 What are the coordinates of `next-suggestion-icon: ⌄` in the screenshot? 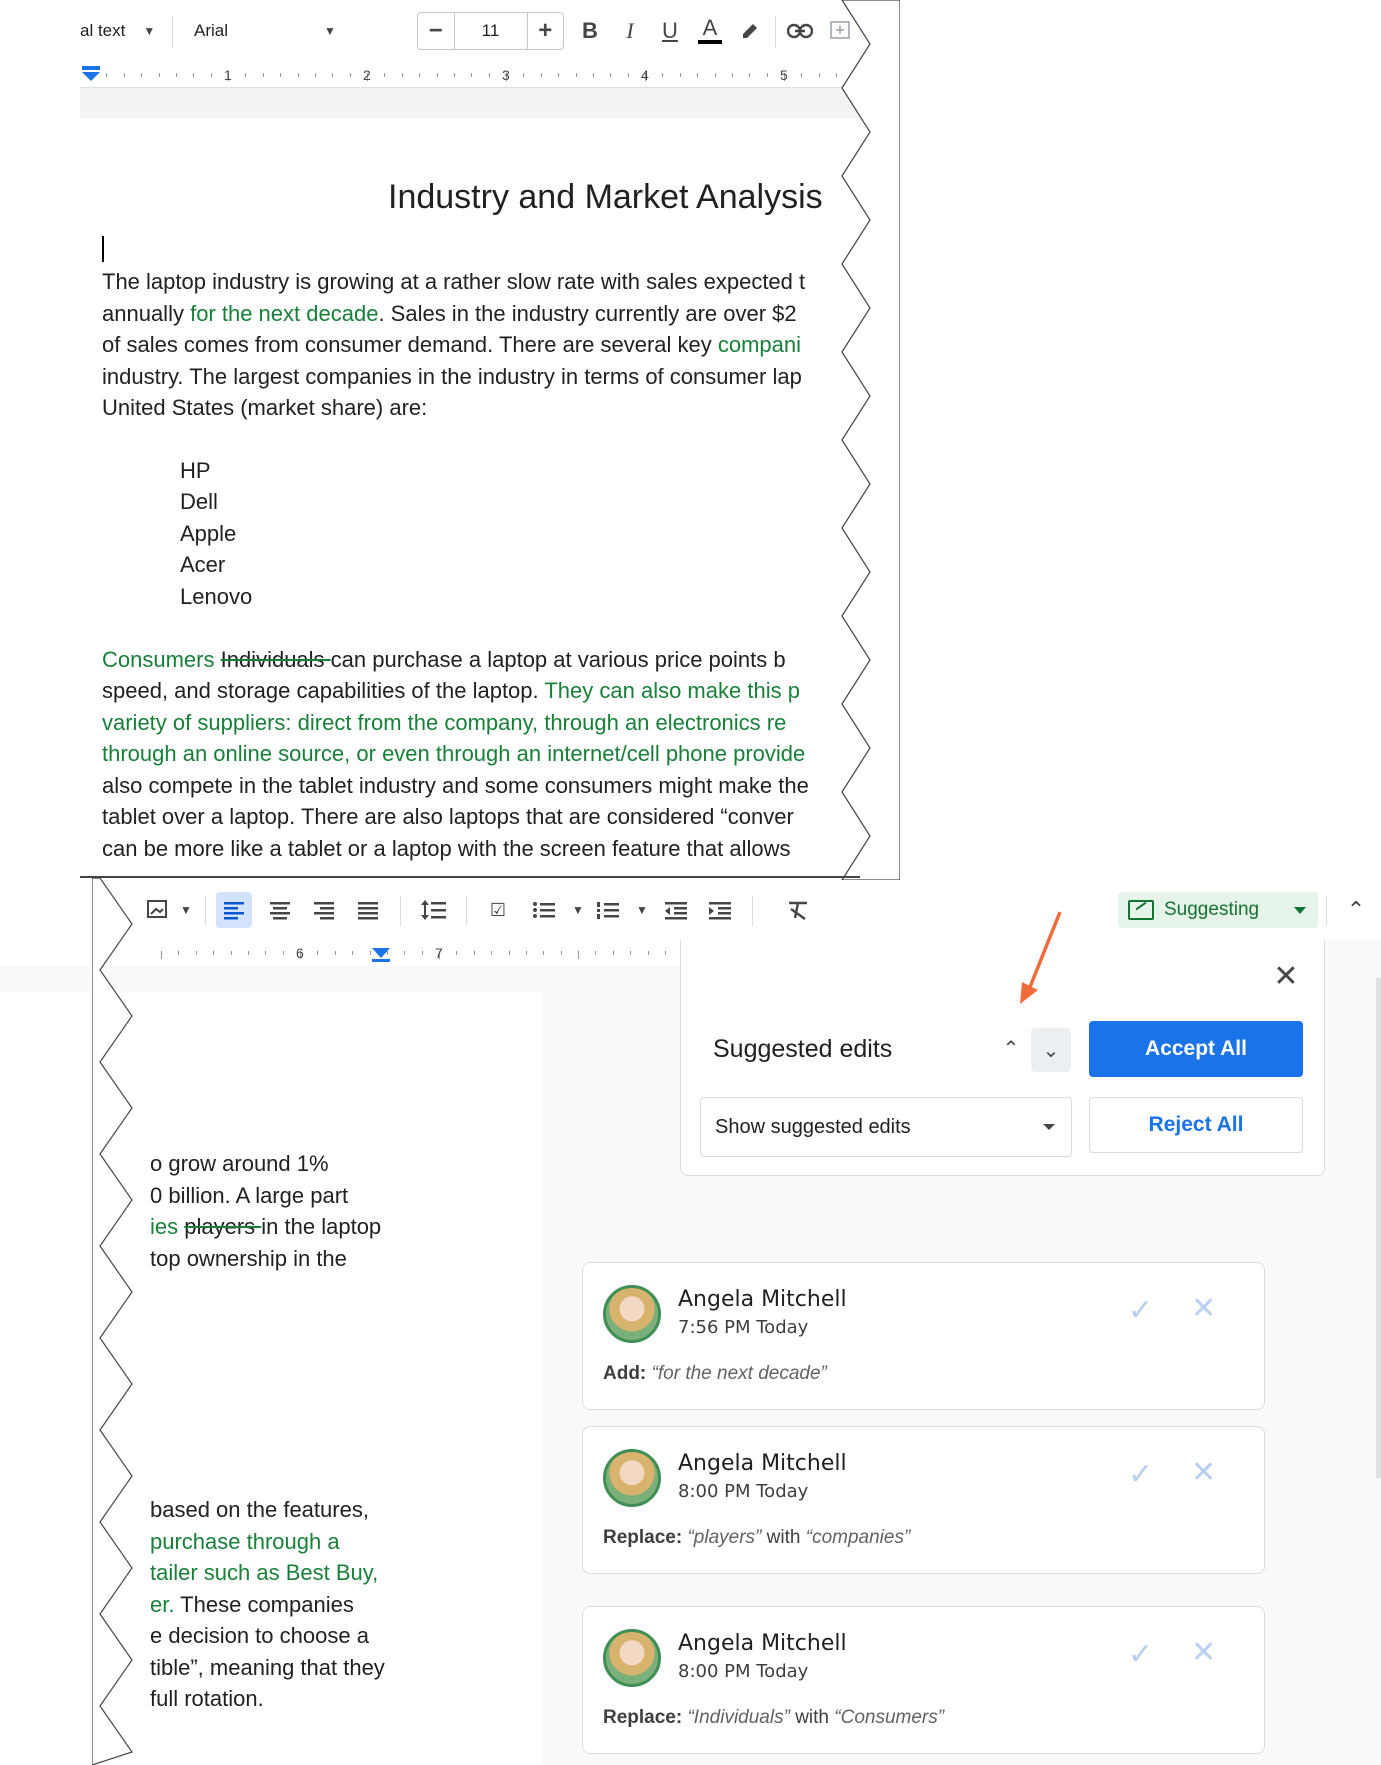 It's located at (1051, 1050).